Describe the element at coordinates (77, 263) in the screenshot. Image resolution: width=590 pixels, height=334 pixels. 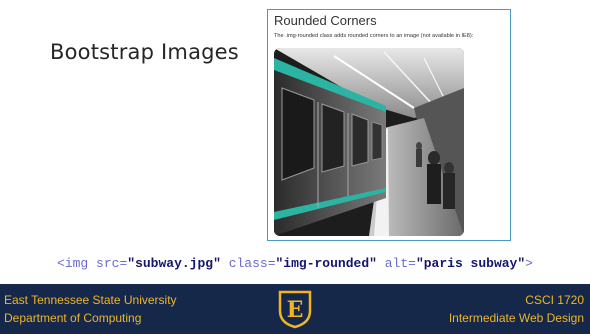
I see `code-tag-open: <img` at that location.